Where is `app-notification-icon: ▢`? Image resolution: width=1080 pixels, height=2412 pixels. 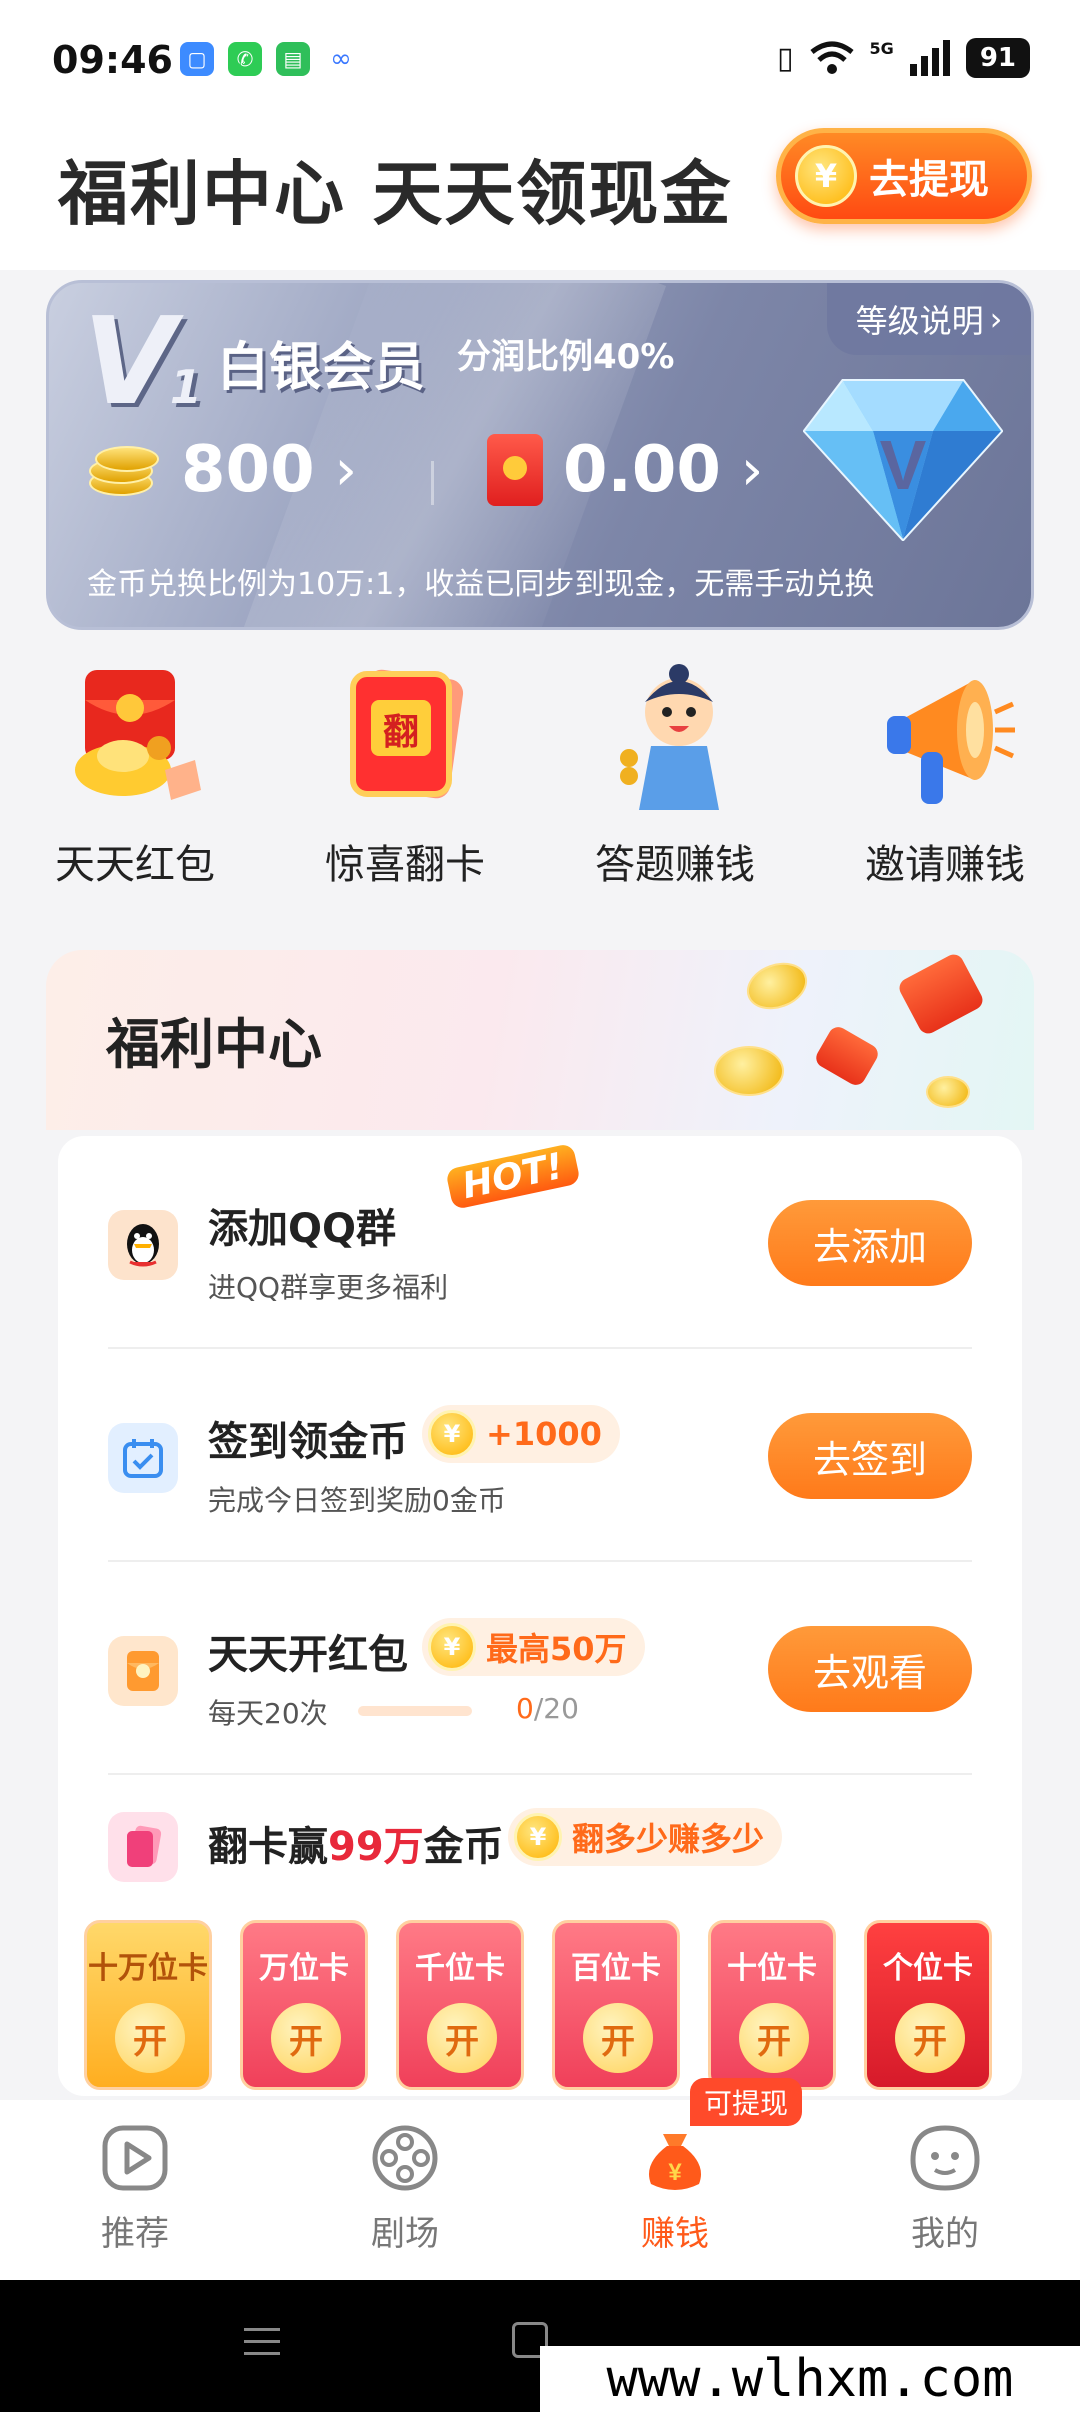
app-notification-icon: ▢ is located at coordinates (197, 59).